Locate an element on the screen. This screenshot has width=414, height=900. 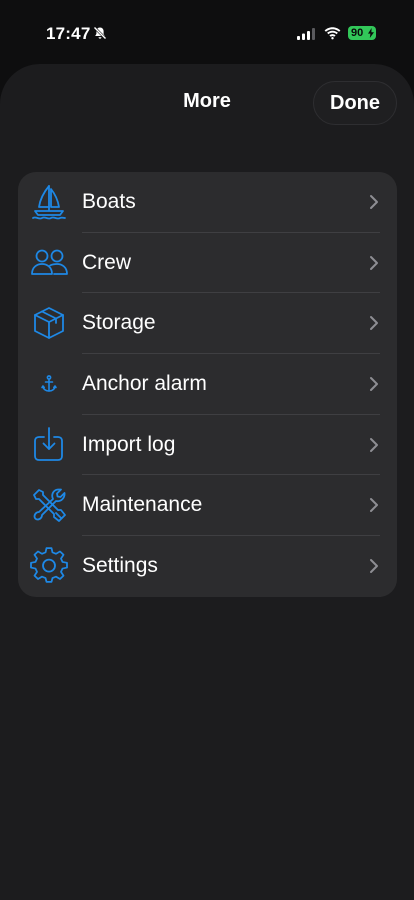
sailboat-icon is located at coordinates (49, 202).